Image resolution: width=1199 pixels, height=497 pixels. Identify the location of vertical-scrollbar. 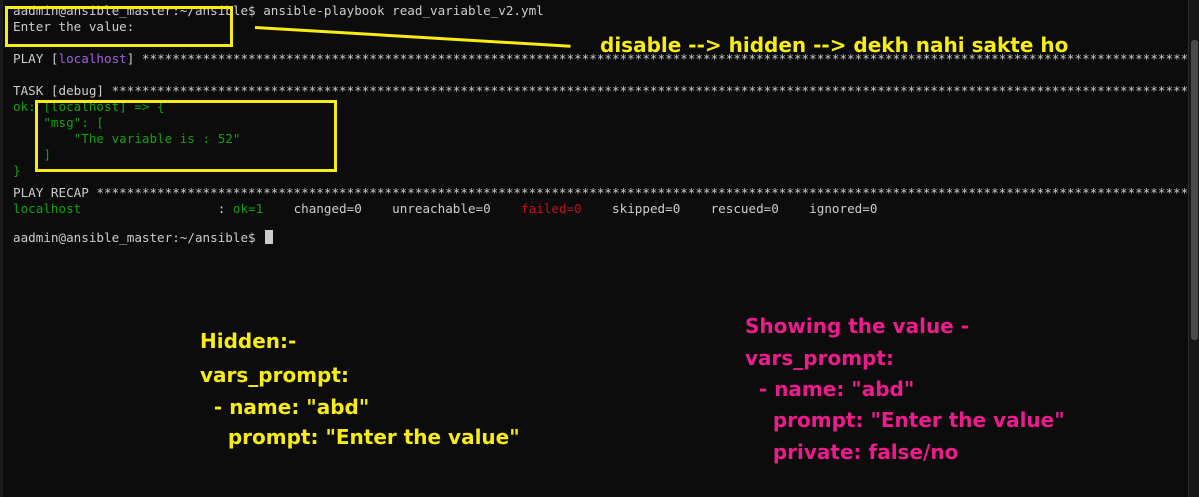
(1193, 248).